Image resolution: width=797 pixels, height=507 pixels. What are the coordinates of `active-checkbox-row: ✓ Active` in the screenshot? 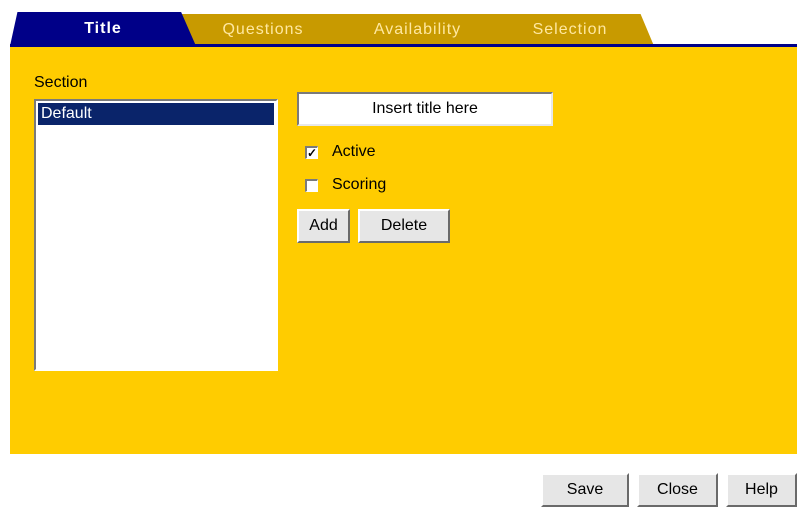 It's located at (340, 152).